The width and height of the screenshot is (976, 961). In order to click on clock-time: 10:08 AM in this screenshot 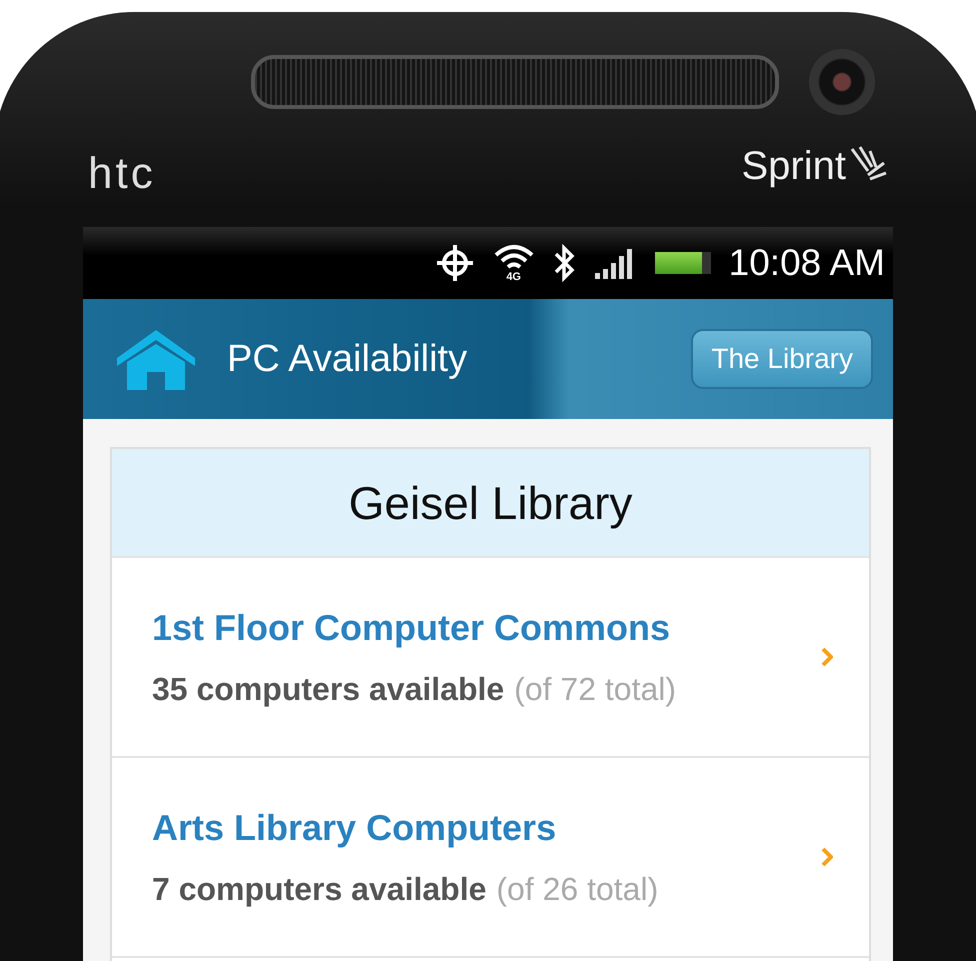, I will do `click(806, 263)`.